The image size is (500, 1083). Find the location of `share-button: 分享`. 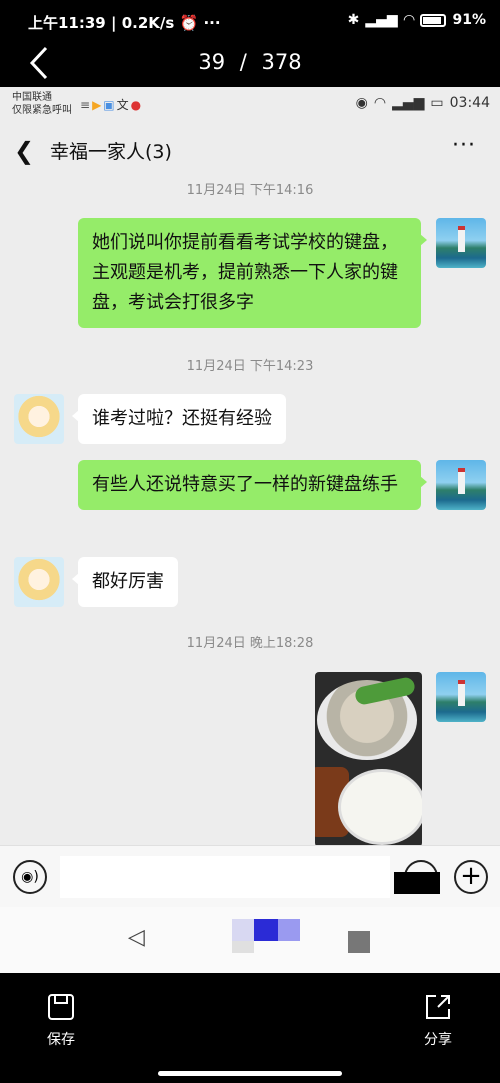

share-button: 分享 is located at coordinates (438, 1021).